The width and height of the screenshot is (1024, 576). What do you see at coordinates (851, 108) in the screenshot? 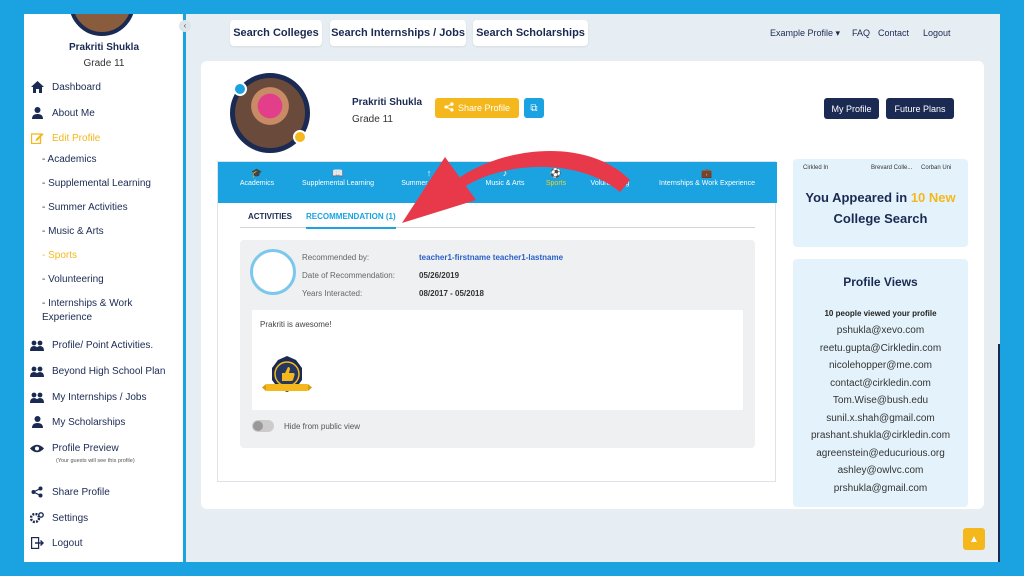
I see `my-profile-button: My Profile` at bounding box center [851, 108].